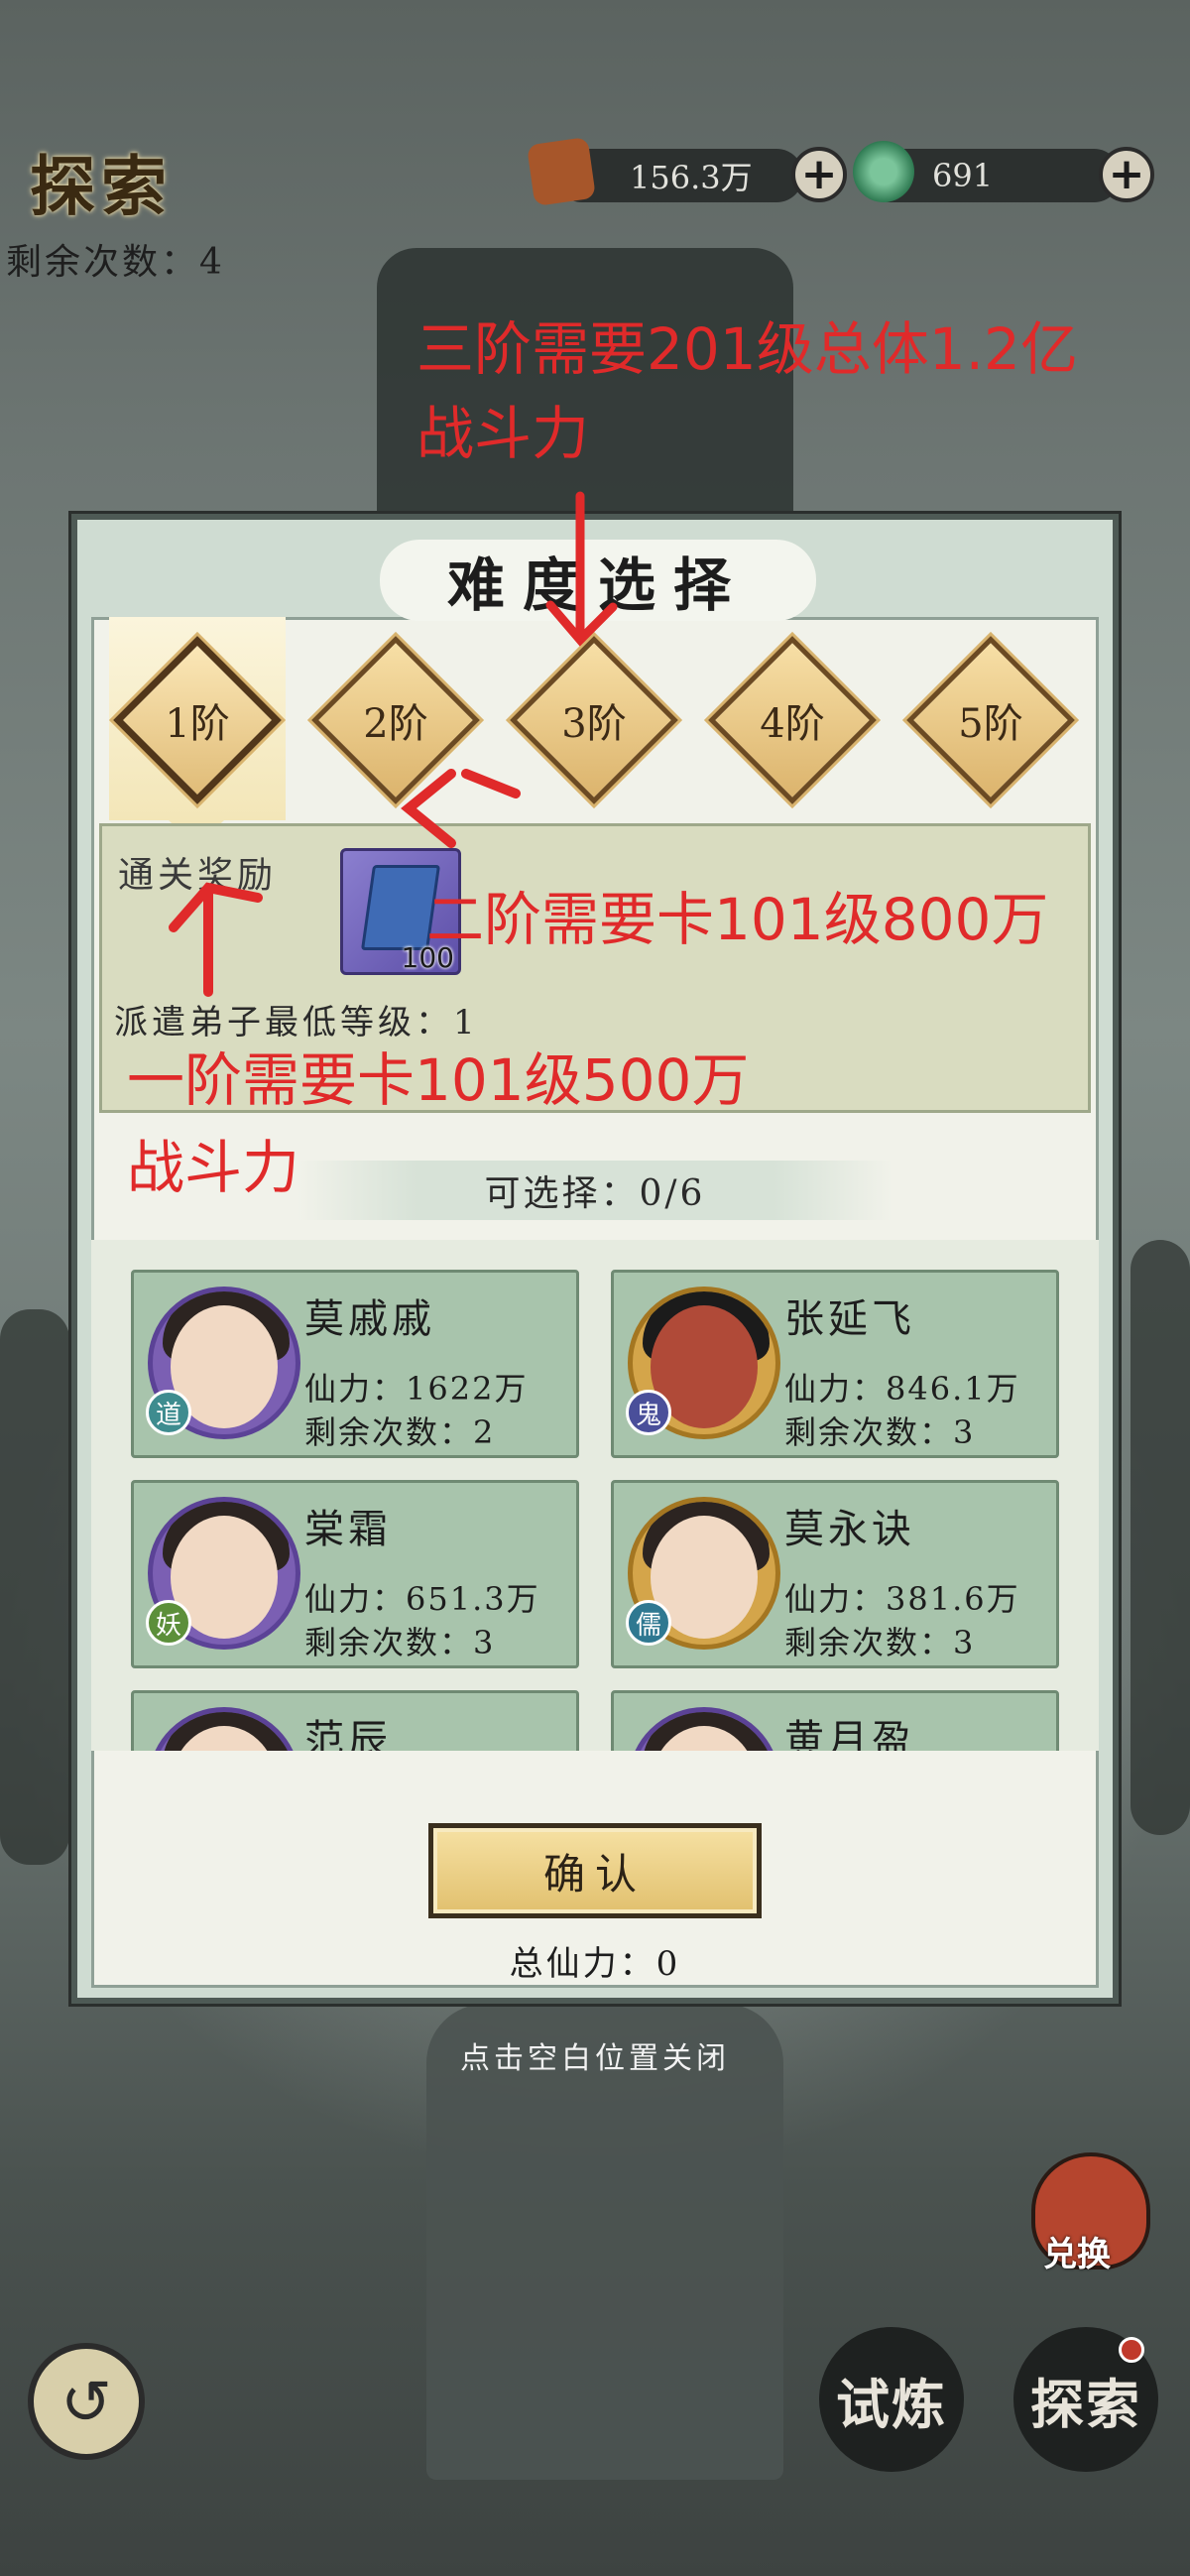  I want to click on annotation-arrows, so click(393, 744).